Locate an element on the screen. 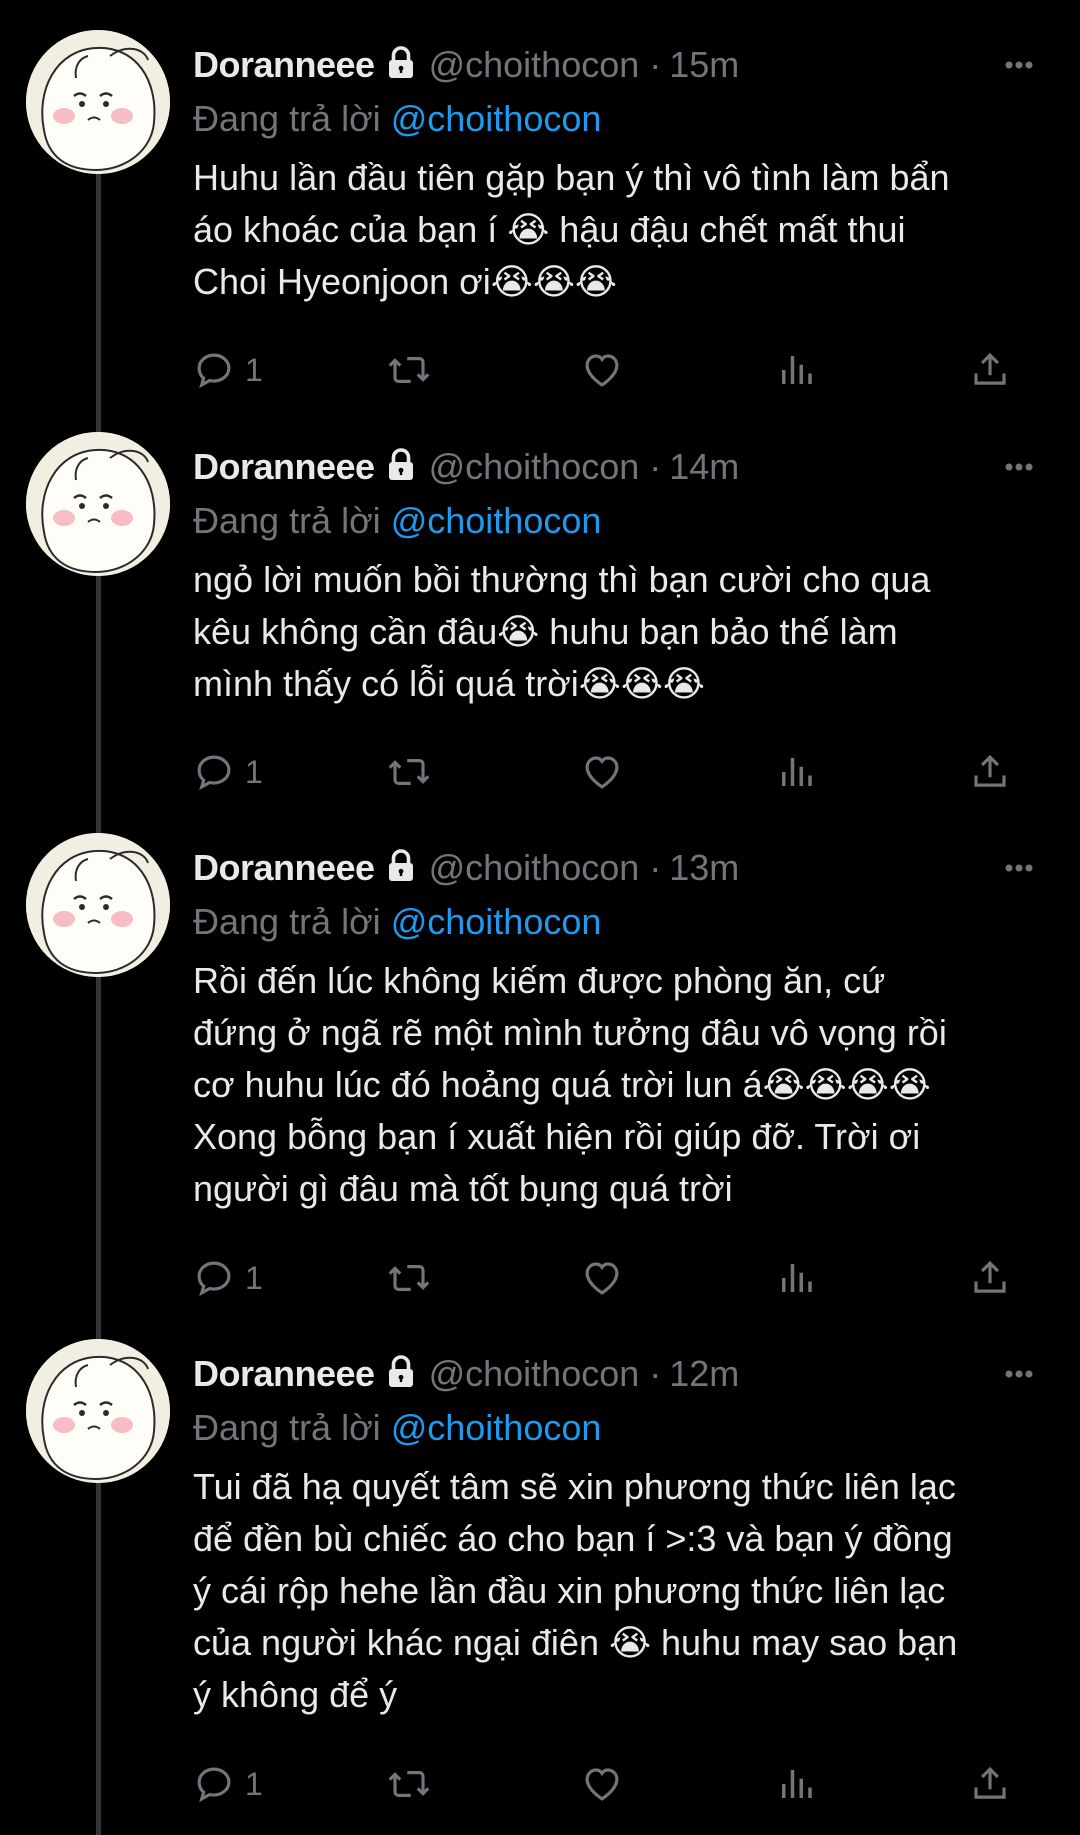 The image size is (1080, 1835). thread-line is located at coordinates (98, 1002).